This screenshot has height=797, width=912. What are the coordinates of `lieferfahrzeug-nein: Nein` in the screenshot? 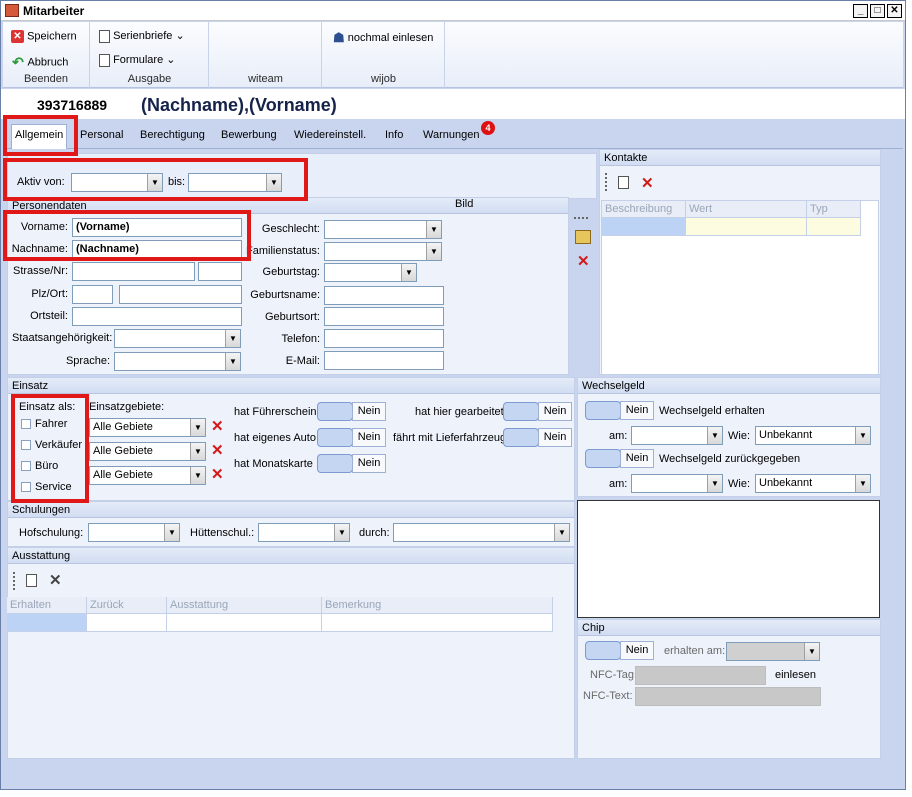 It's located at (555, 437).